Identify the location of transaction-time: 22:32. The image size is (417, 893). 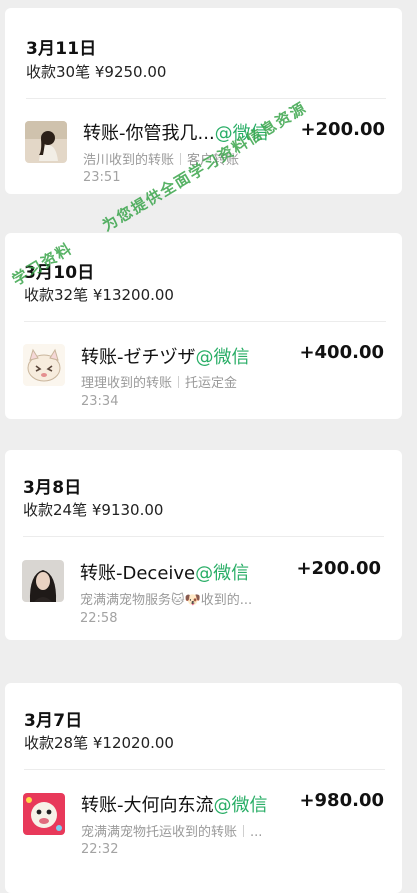
(100, 849).